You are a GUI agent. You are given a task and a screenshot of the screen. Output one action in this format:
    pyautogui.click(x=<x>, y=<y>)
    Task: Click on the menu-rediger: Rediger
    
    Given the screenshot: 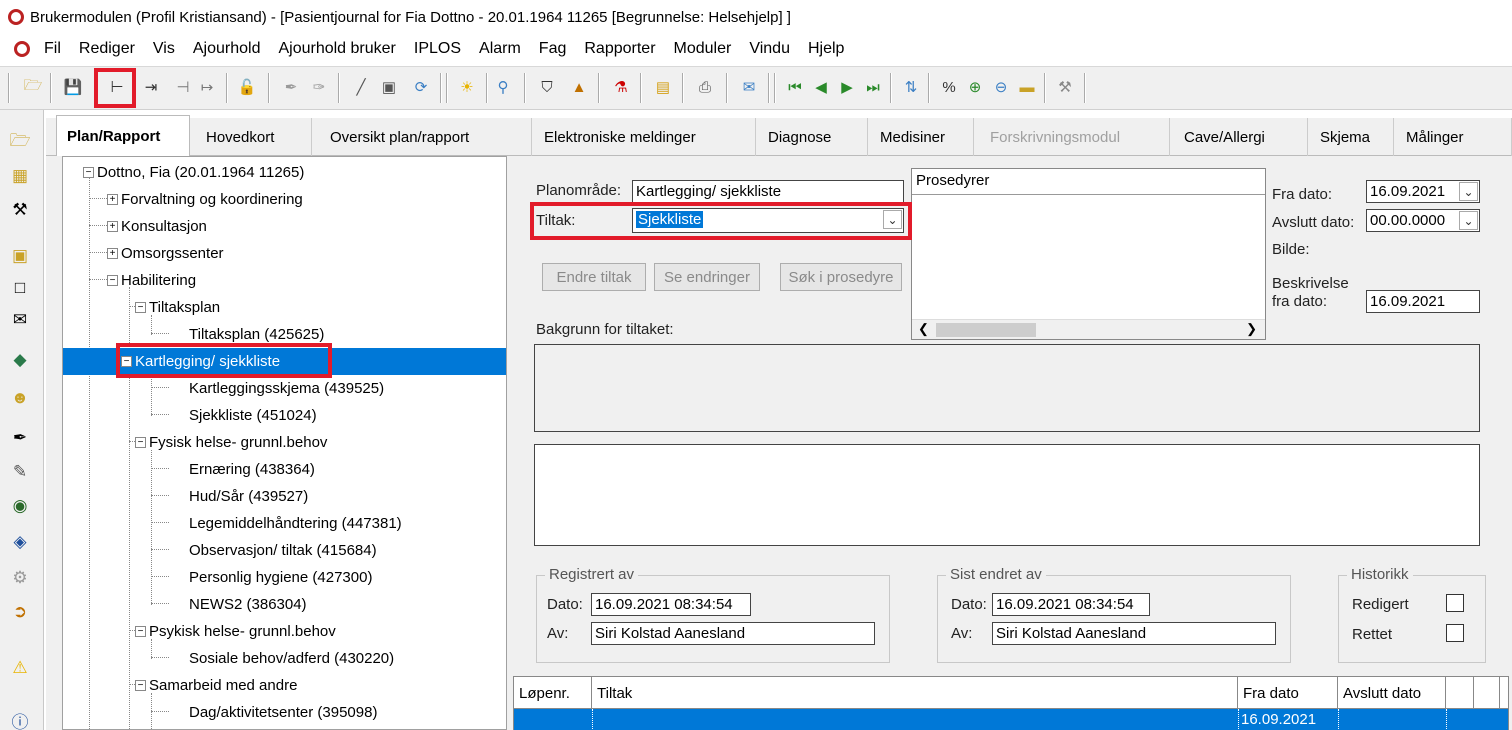 What is the action you would take?
    pyautogui.click(x=107, y=49)
    